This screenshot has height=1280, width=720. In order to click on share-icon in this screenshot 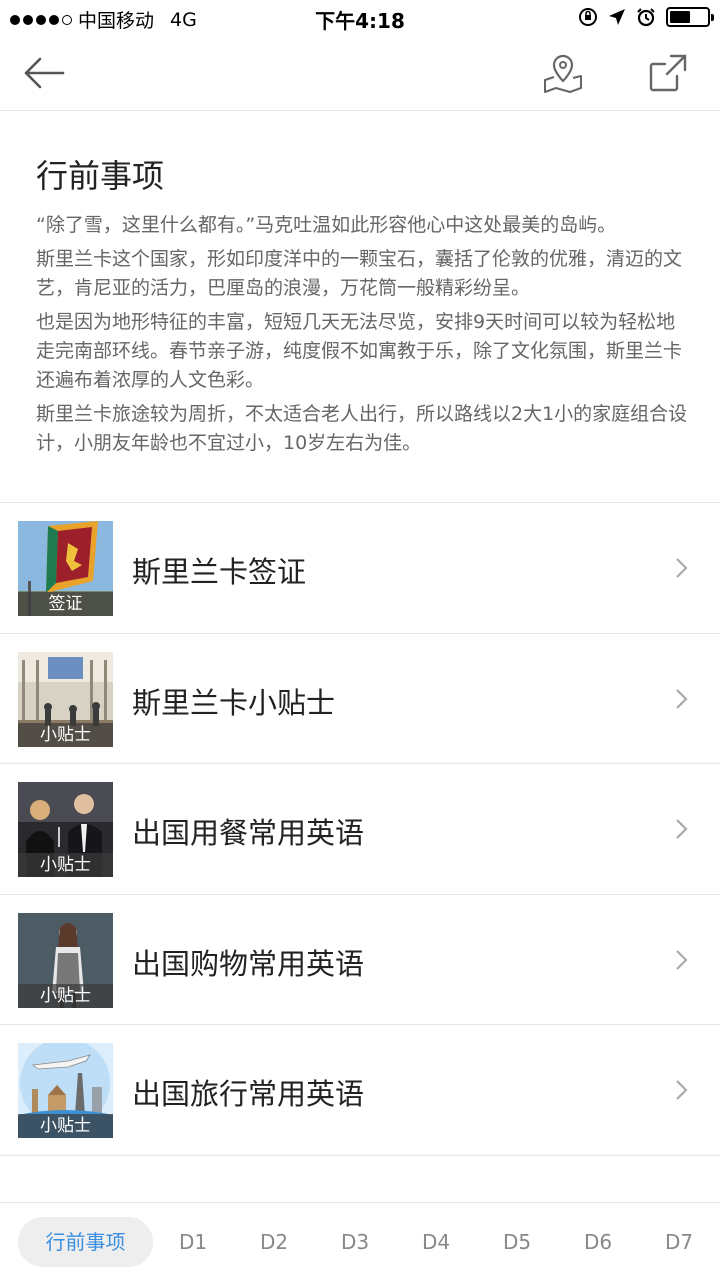, I will do `click(668, 73)`.